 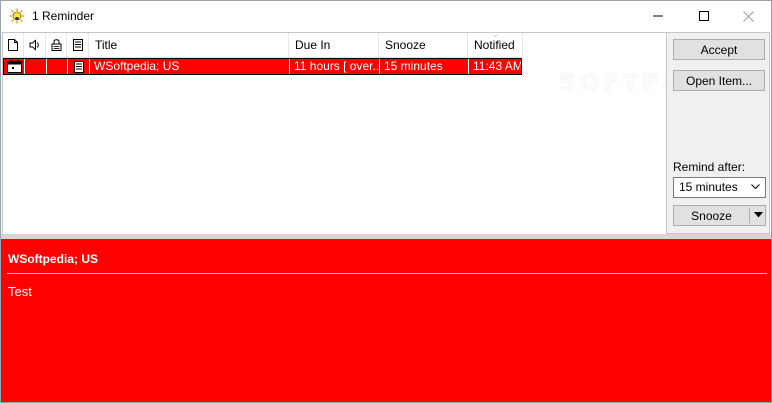 What do you see at coordinates (386, 16) in the screenshot?
I see `title-bar: 1 Reminder` at bounding box center [386, 16].